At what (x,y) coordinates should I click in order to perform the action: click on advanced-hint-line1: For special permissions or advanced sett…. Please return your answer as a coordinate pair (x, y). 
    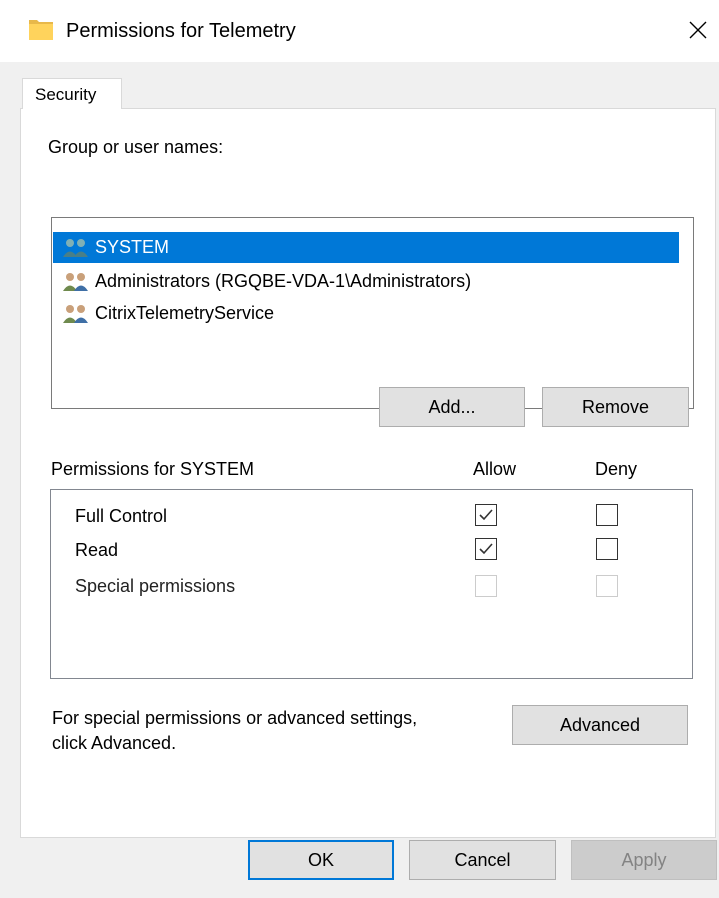
    Looking at the image, I should click on (235, 718).